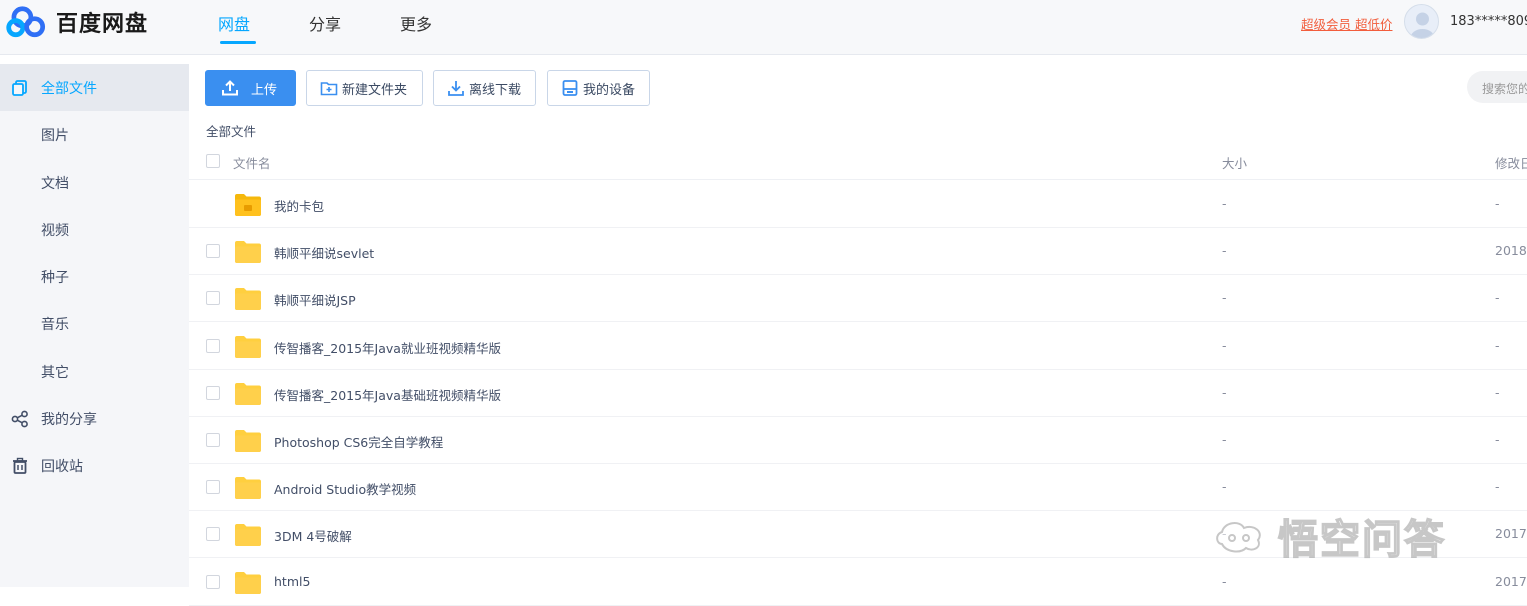 This screenshot has width=1527, height=606. Describe the element at coordinates (315, 299) in the screenshot. I see `file-name: 韩顺平细说JSP` at that location.